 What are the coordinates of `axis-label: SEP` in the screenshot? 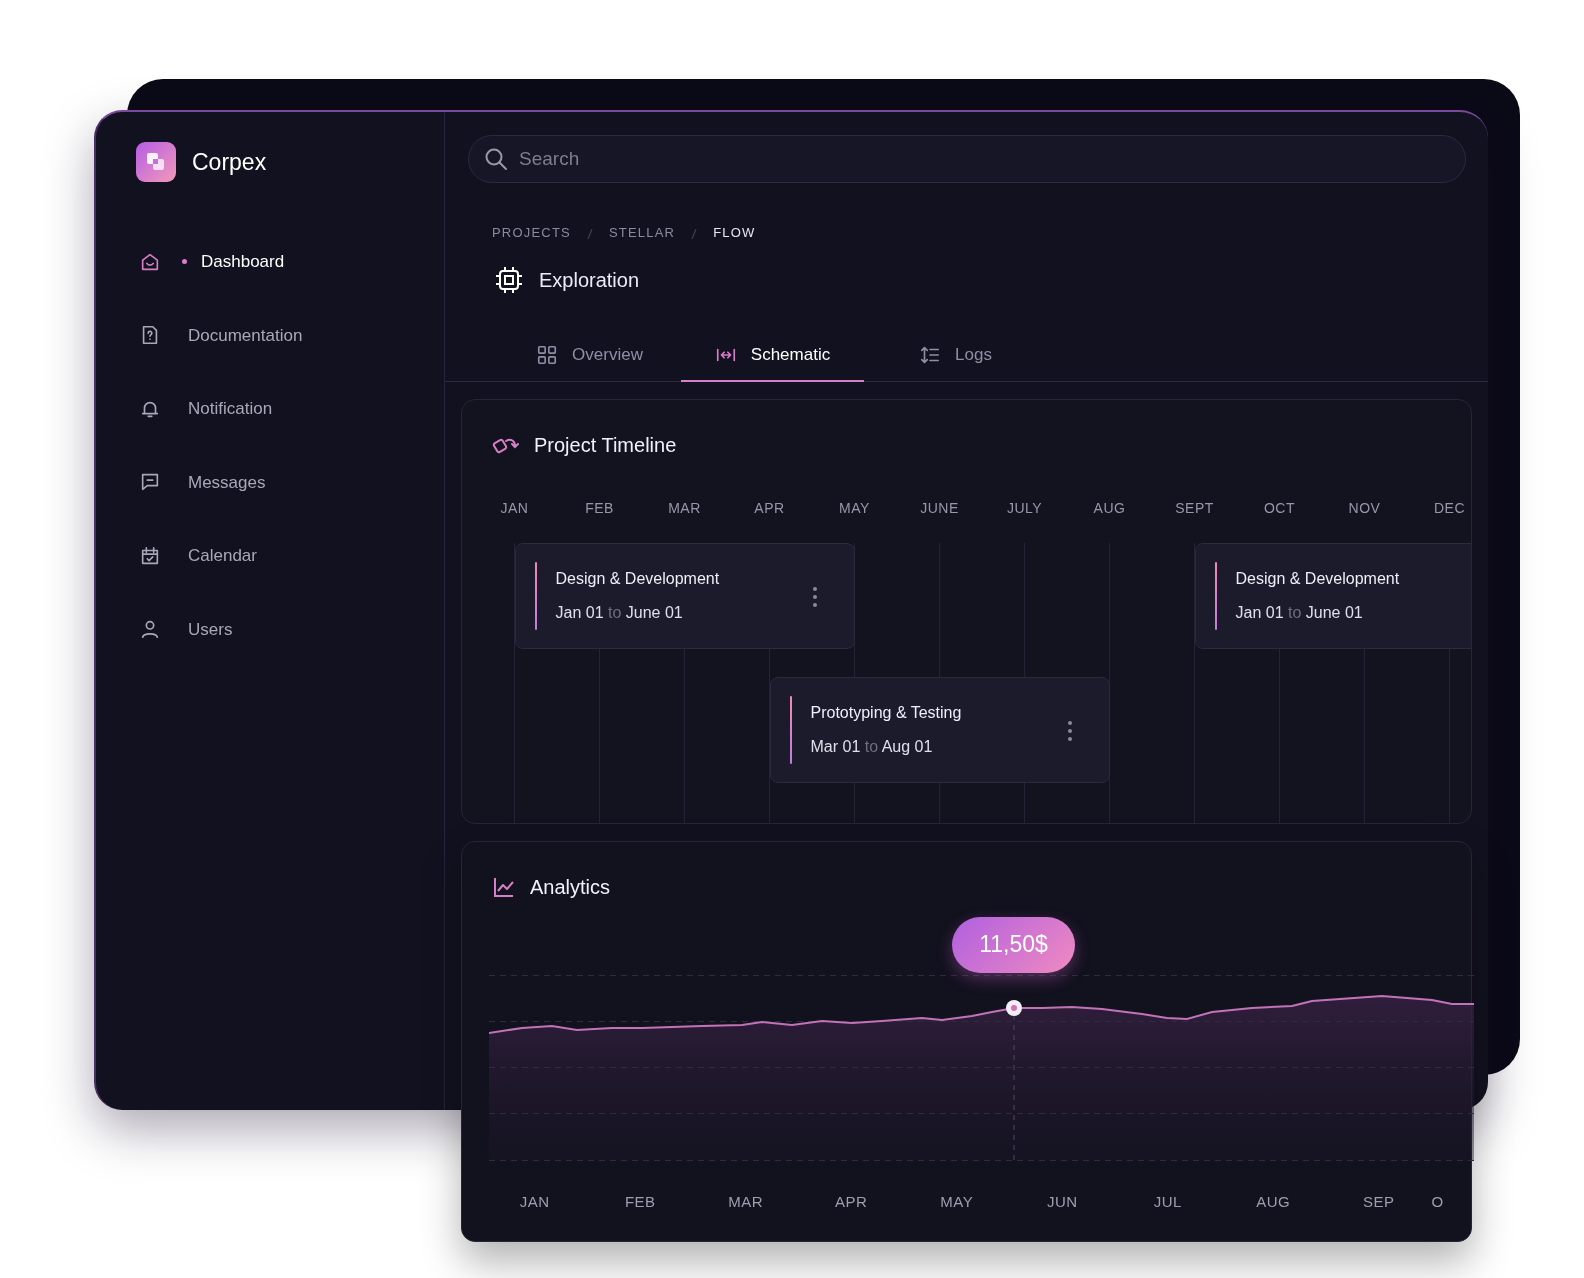 It's located at (1379, 1201).